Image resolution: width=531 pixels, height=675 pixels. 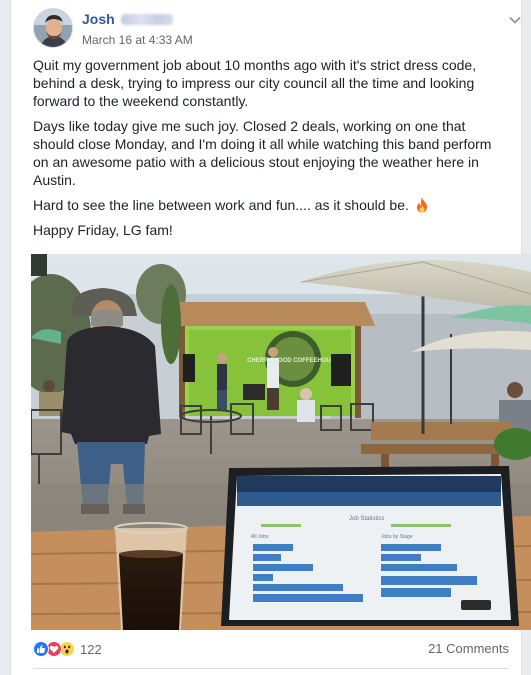 I want to click on reaction-count: 122, so click(x=91, y=649).